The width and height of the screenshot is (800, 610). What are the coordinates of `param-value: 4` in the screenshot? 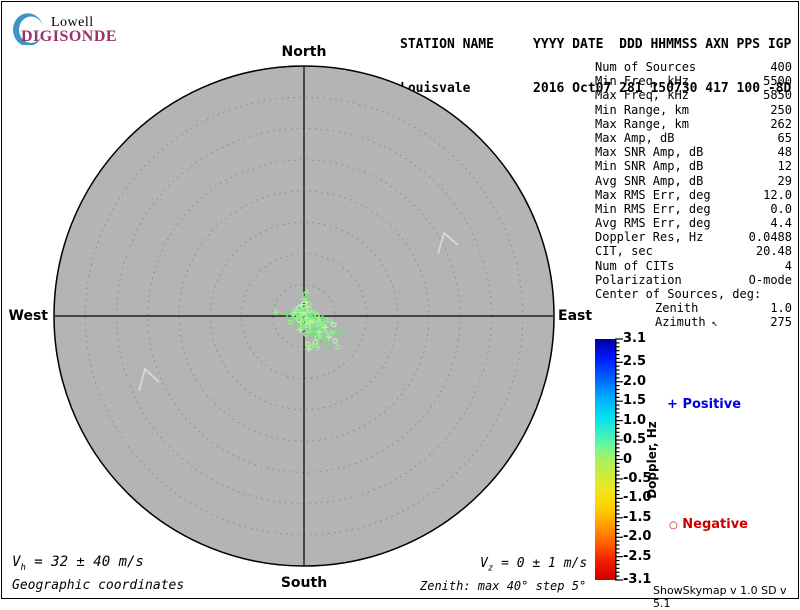 It's located at (788, 265).